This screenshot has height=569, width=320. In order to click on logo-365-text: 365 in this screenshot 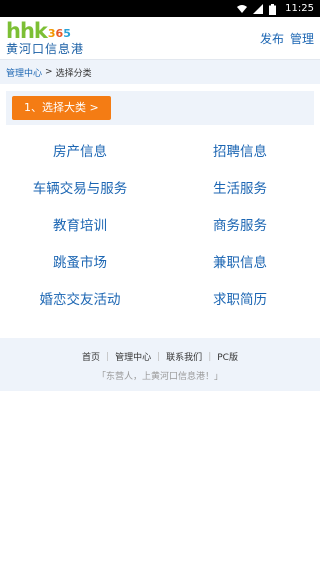, I will do `click(59, 33)`.